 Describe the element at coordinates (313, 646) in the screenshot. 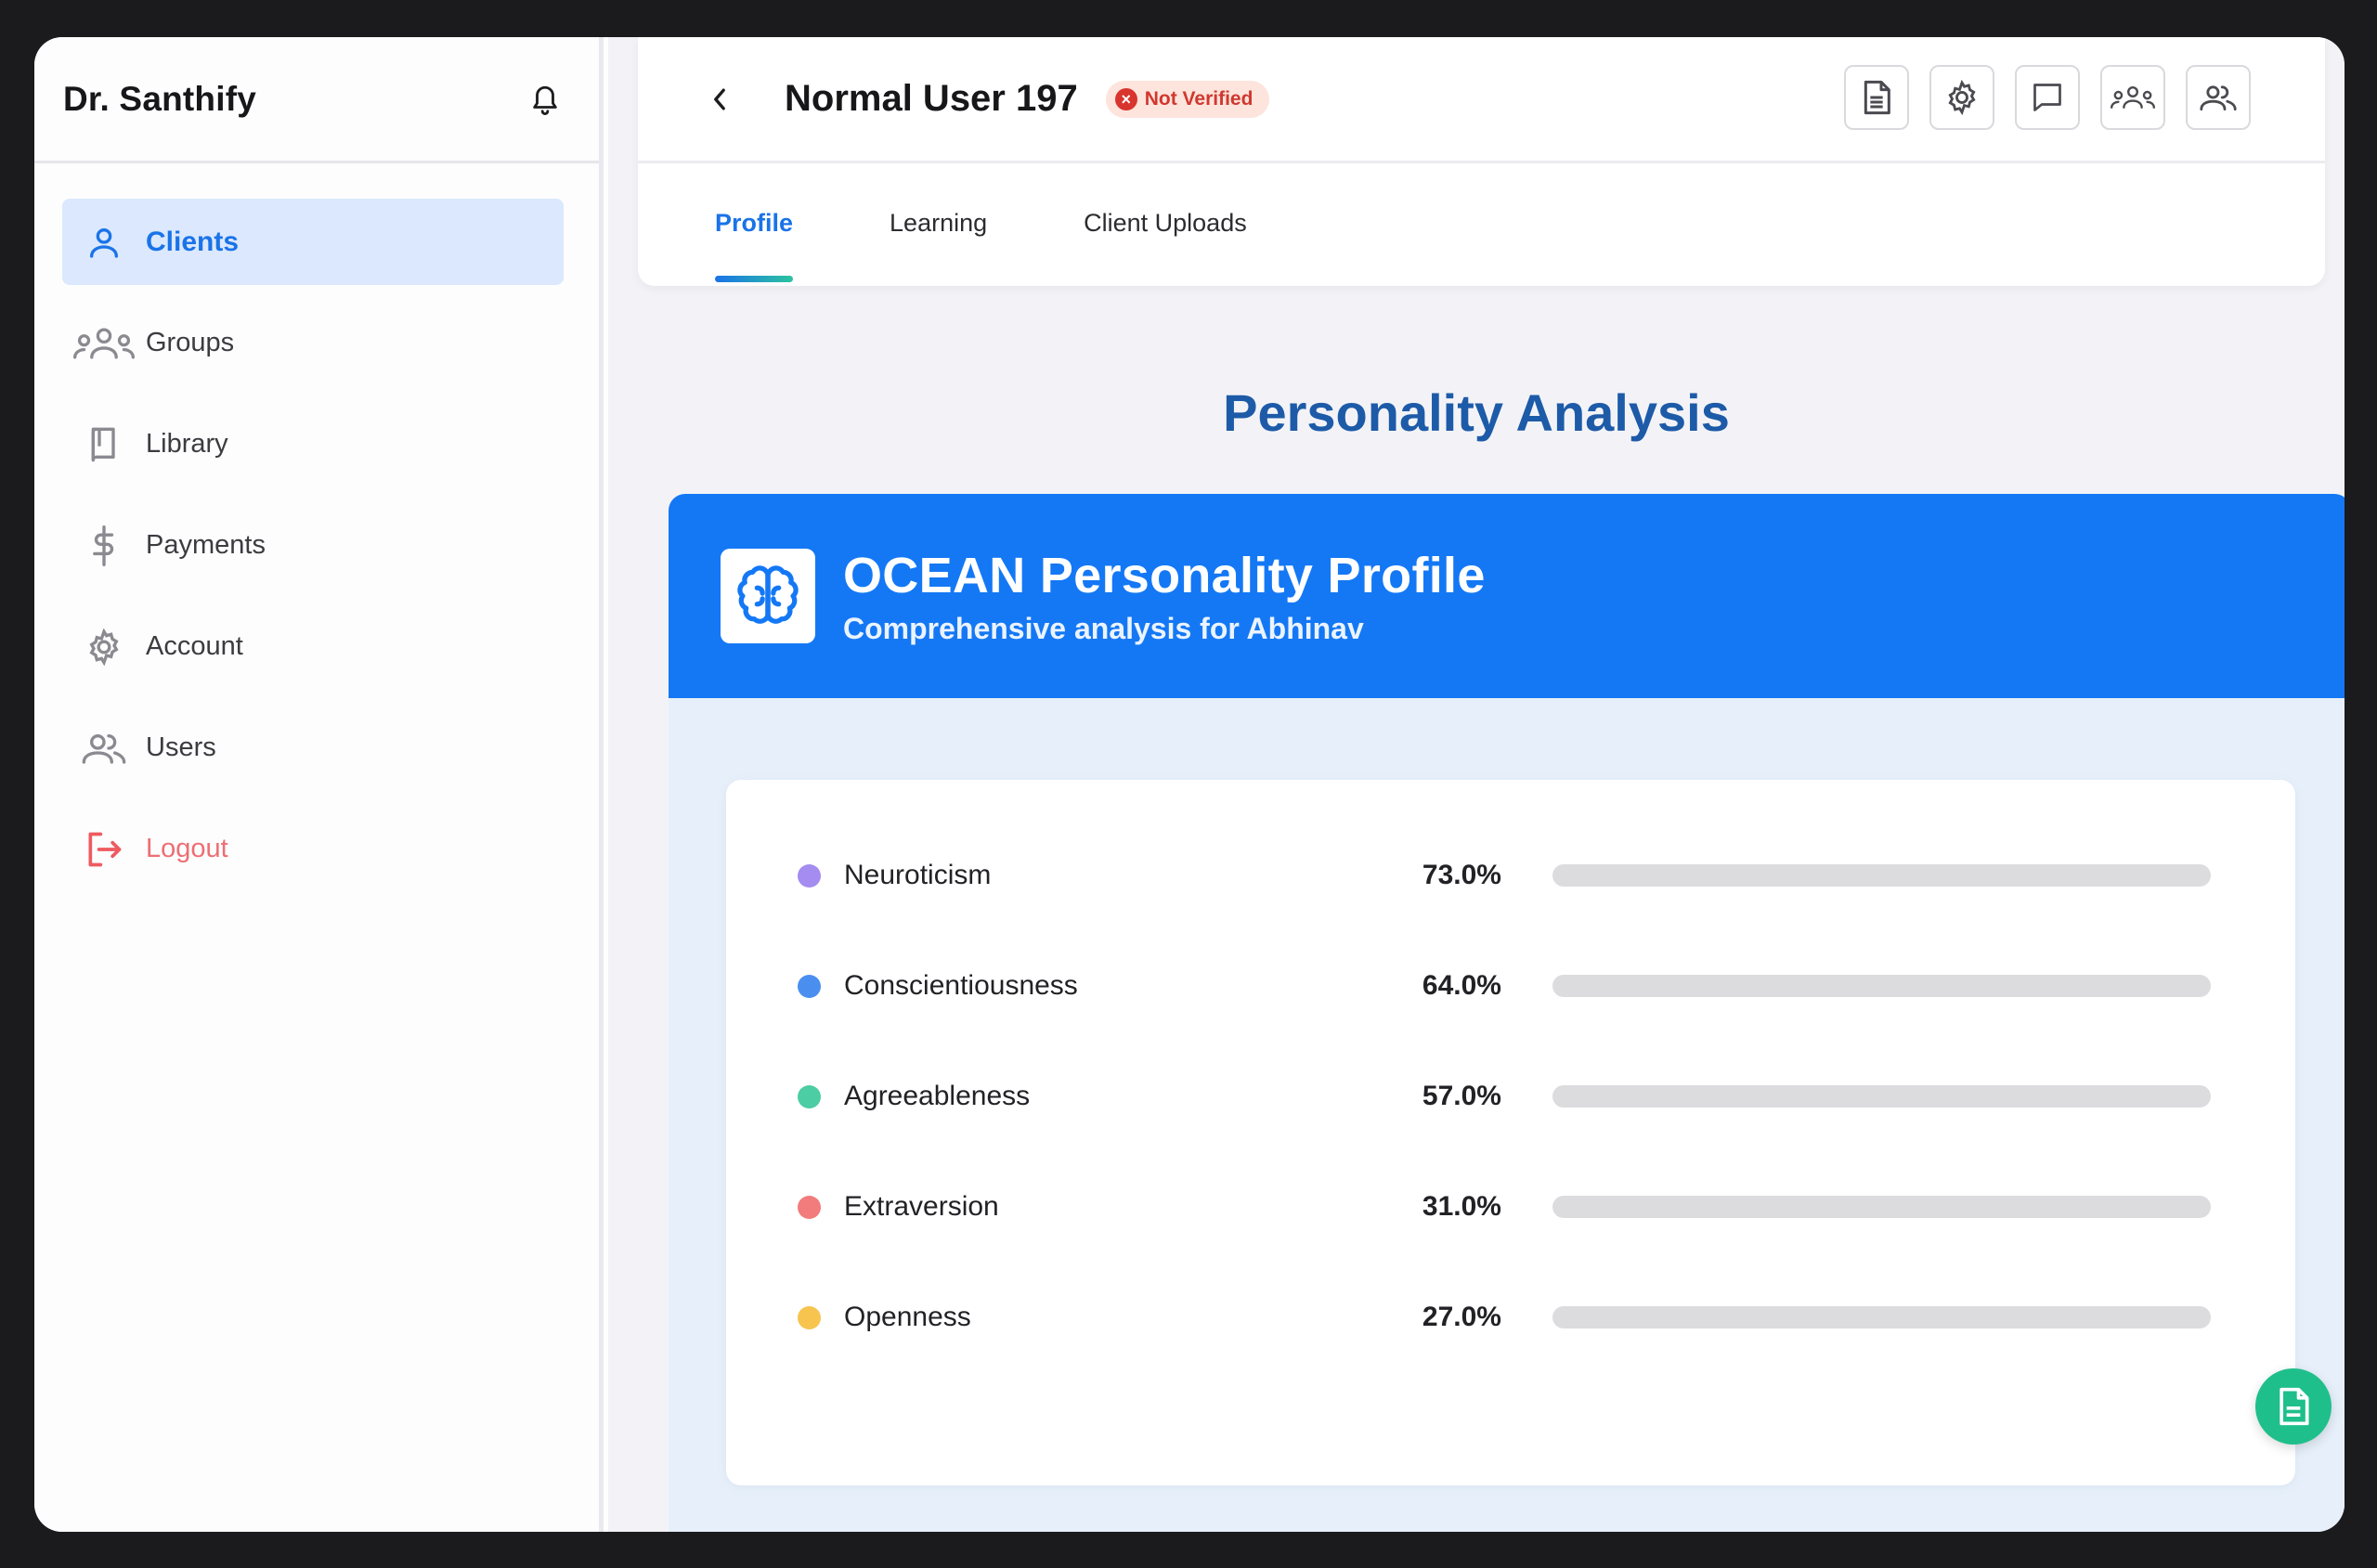

I see `sidebar-item-account: Account` at that location.